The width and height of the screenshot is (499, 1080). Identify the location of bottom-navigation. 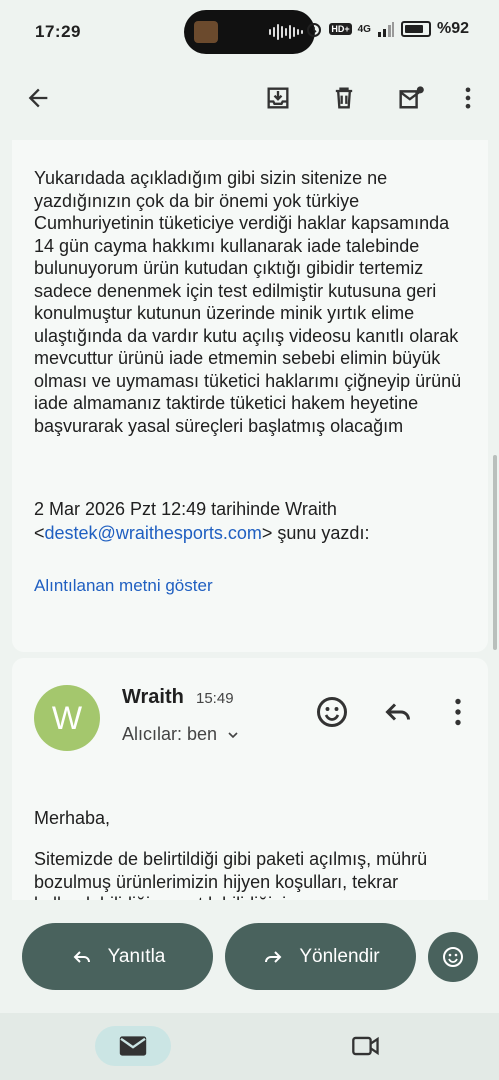
(249, 1046).